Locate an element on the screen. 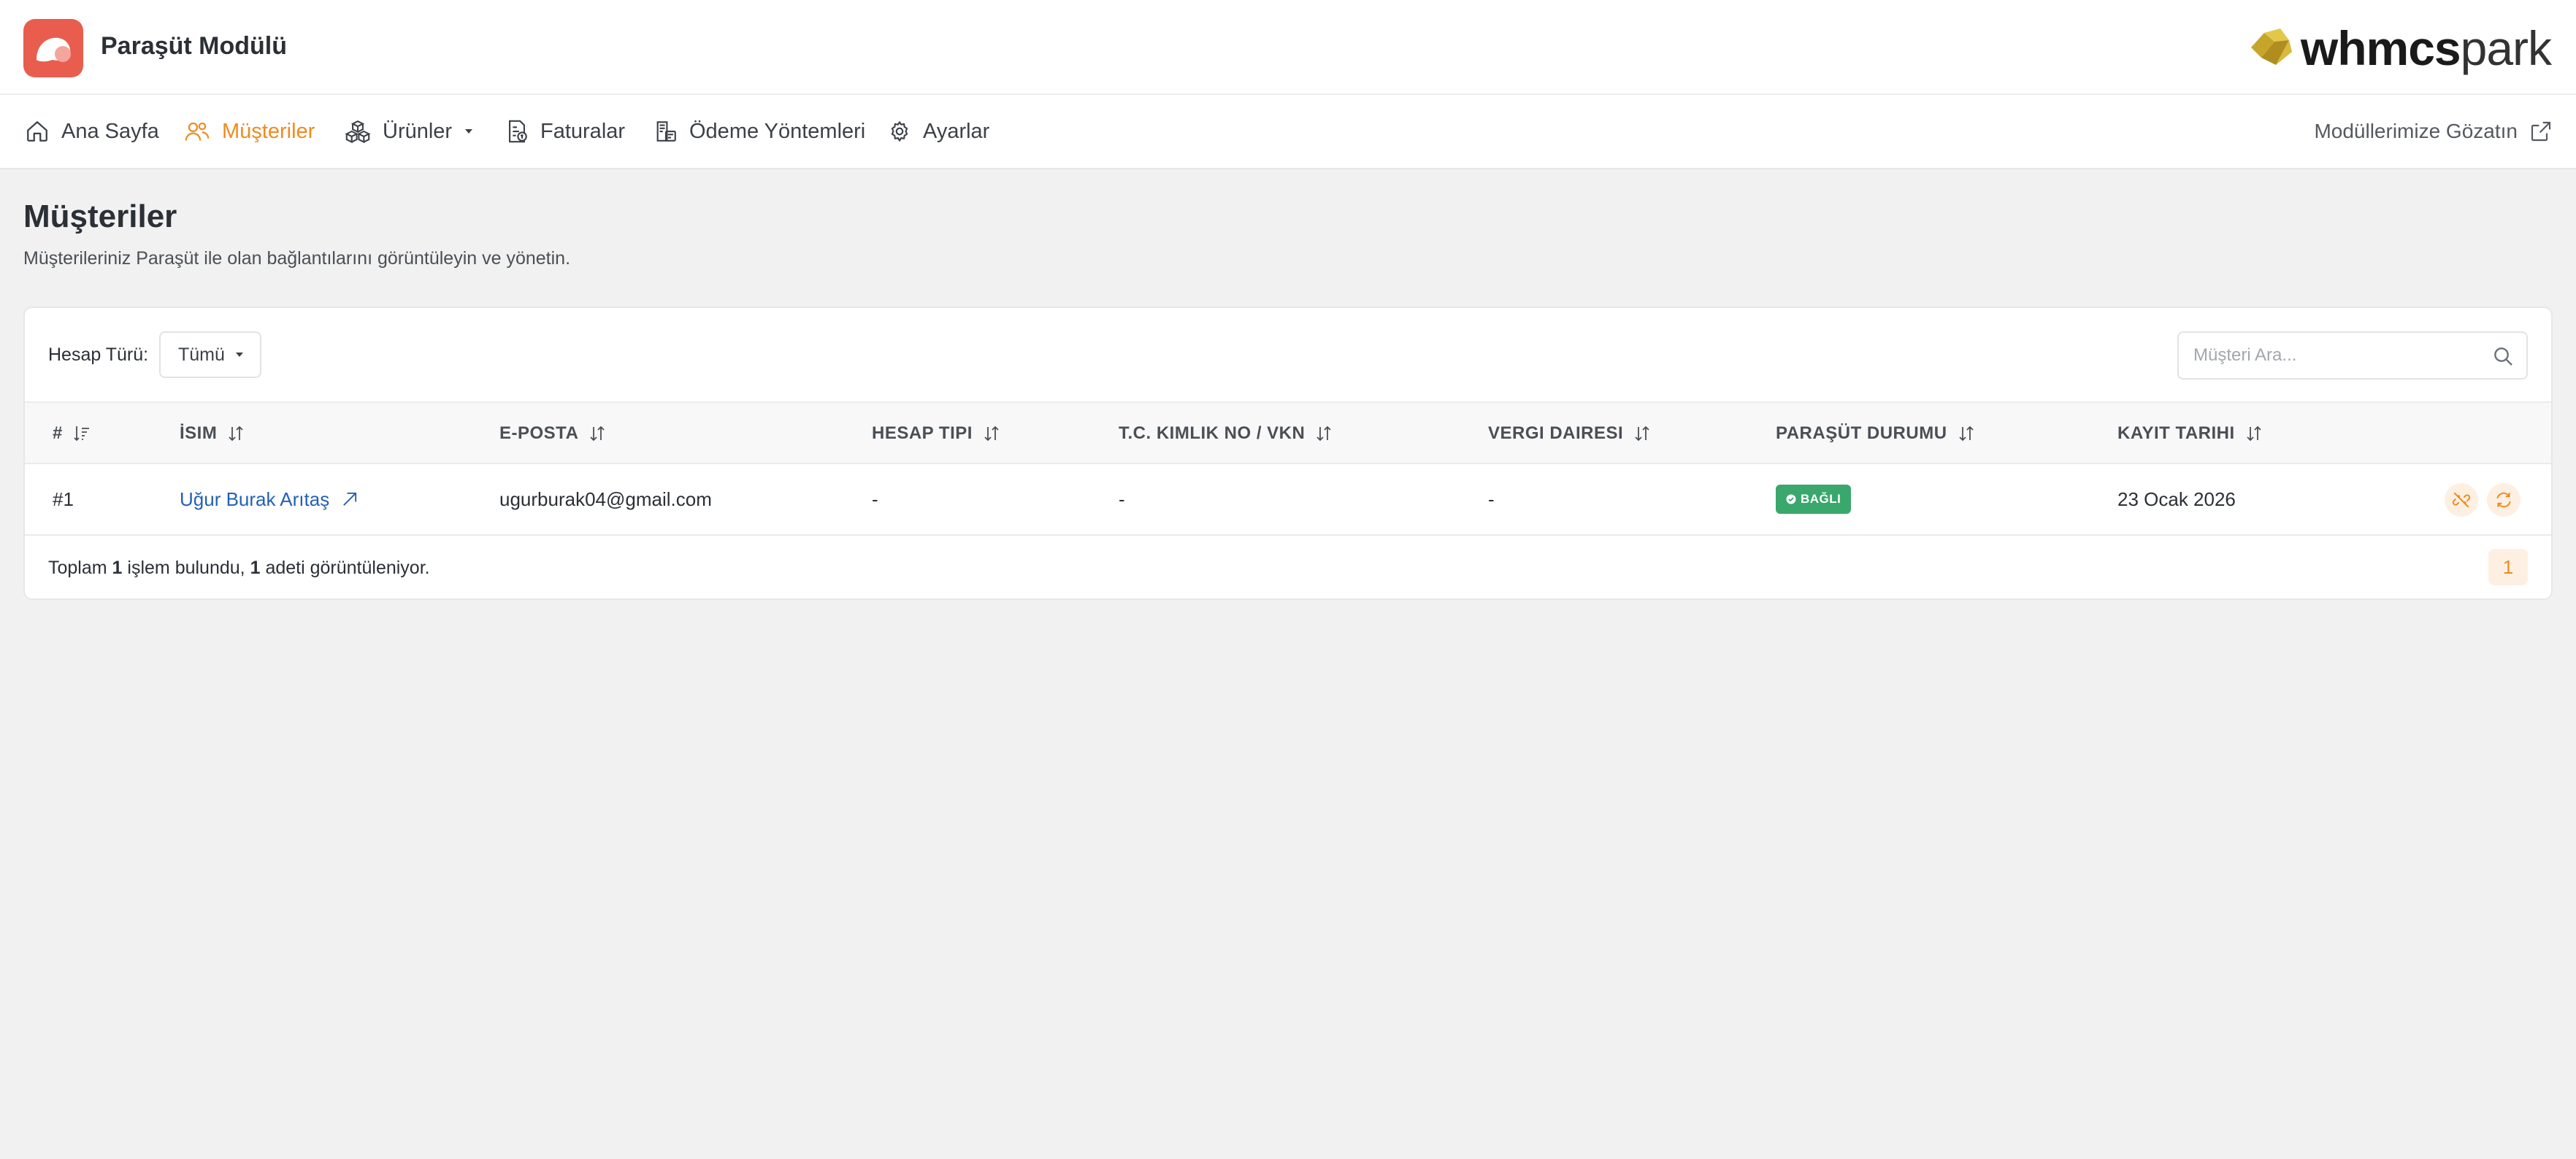 Image resolution: width=2576 pixels, height=1159 pixels. app-title: Paraşüt Modülü is located at coordinates (194, 46).